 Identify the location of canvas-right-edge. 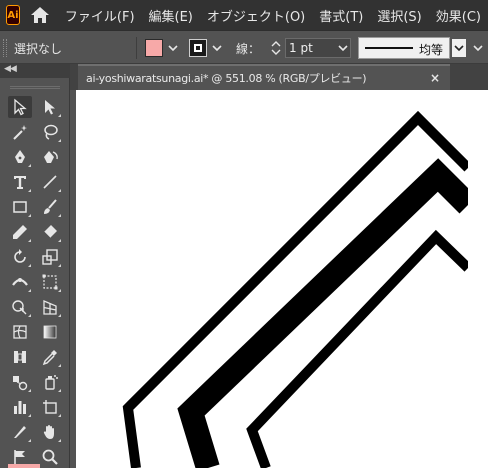
(478, 279).